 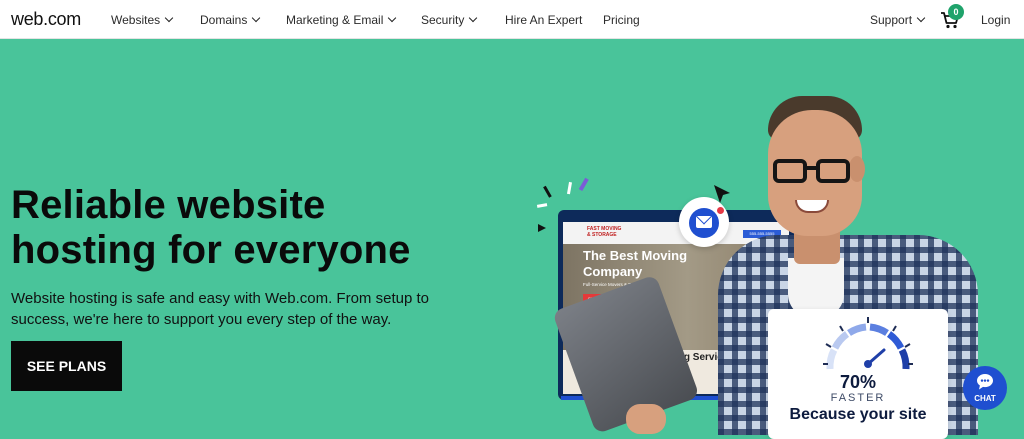 What do you see at coordinates (857, 169) in the screenshot?
I see `person-ear` at bounding box center [857, 169].